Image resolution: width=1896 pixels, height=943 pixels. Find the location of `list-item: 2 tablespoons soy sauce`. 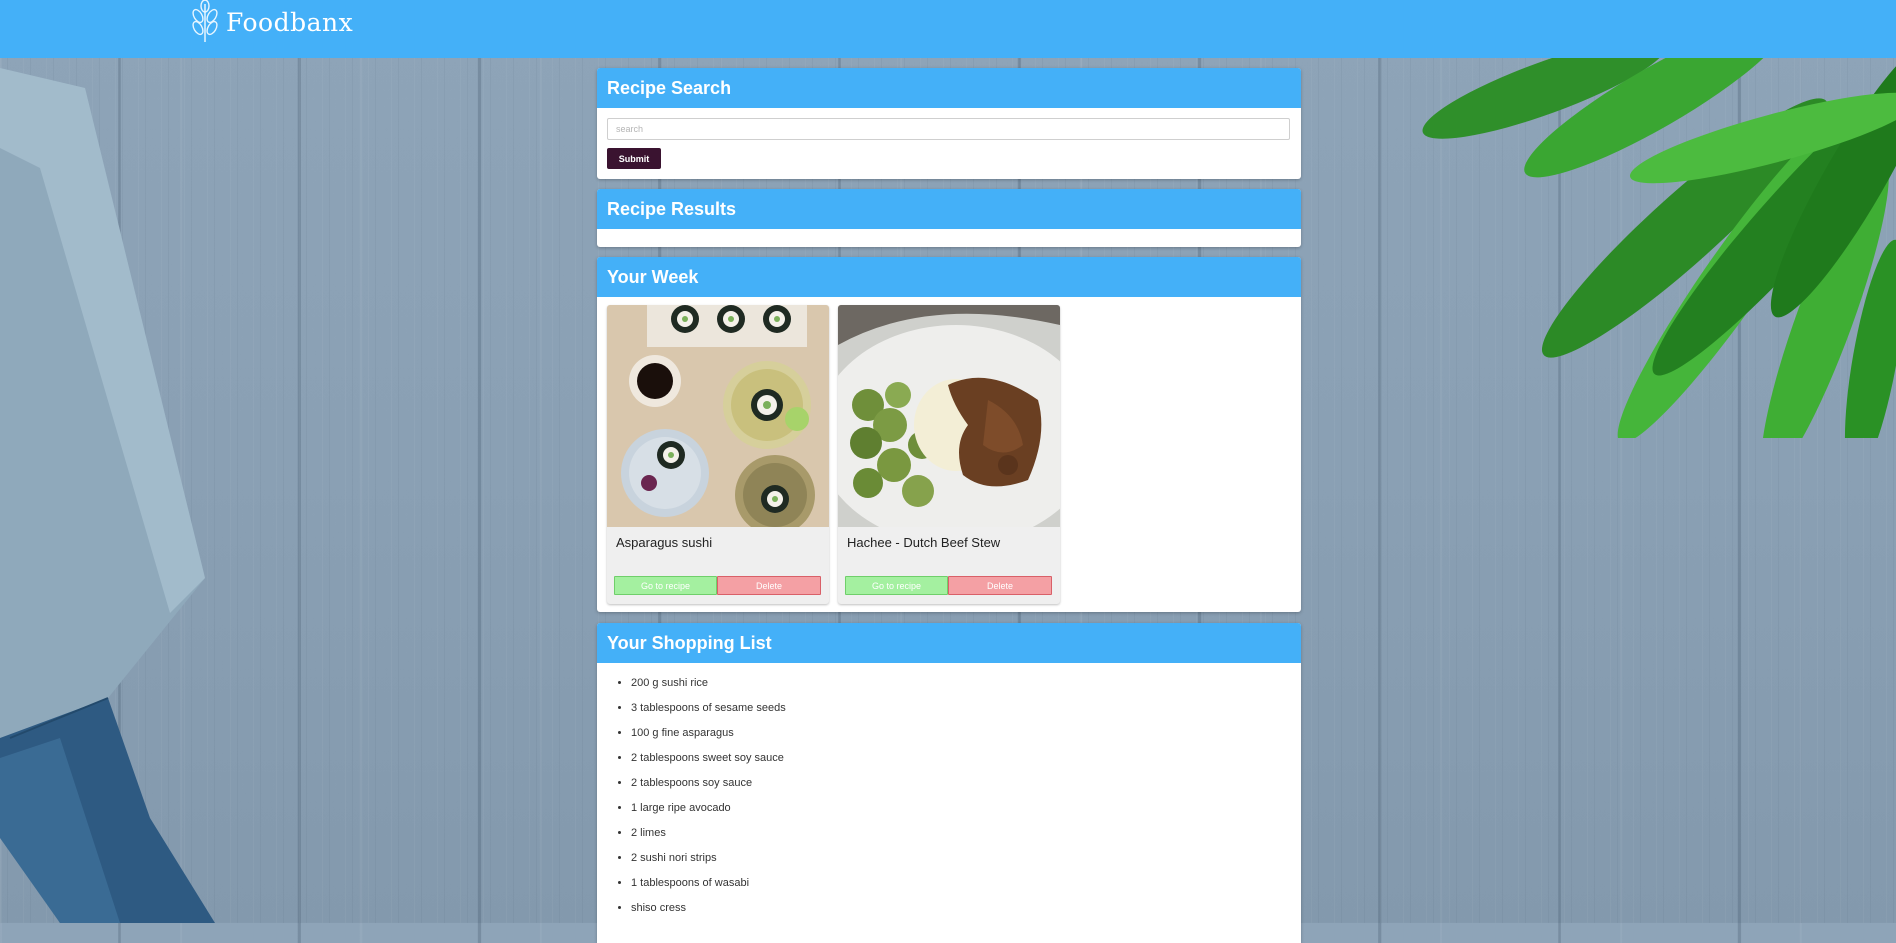

list-item: 2 tablespoons soy sauce is located at coordinates (708, 783).